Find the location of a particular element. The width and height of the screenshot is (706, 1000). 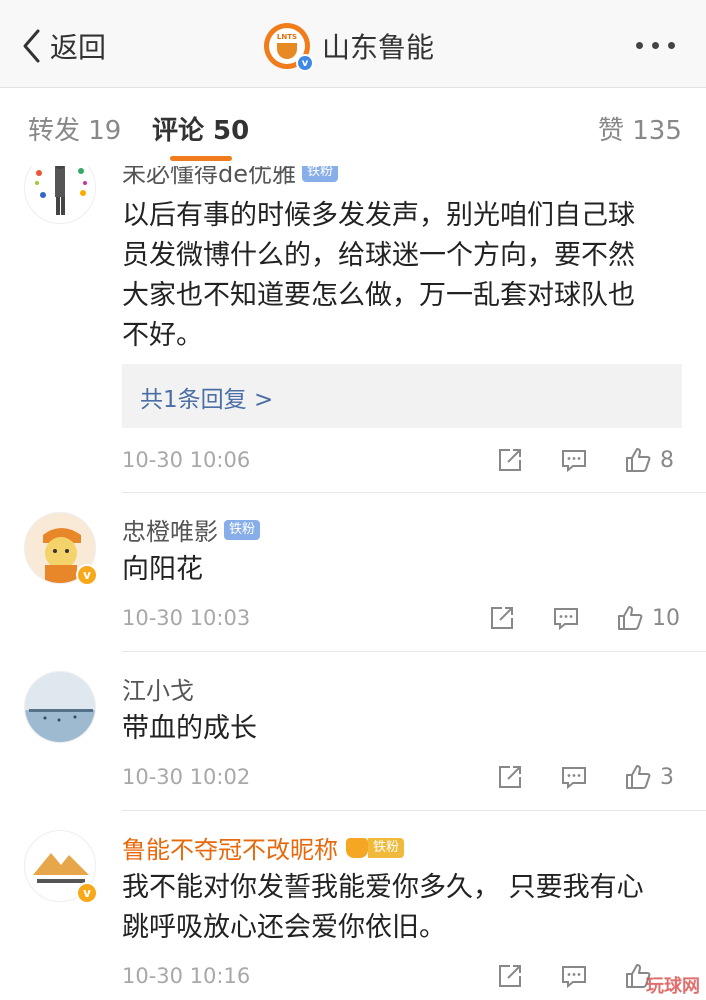

comment-text: 我不能对你发誓我能爱你多久， 只要我有心 跳呼吸放心还会爱你依旧。 is located at coordinates (383, 907).